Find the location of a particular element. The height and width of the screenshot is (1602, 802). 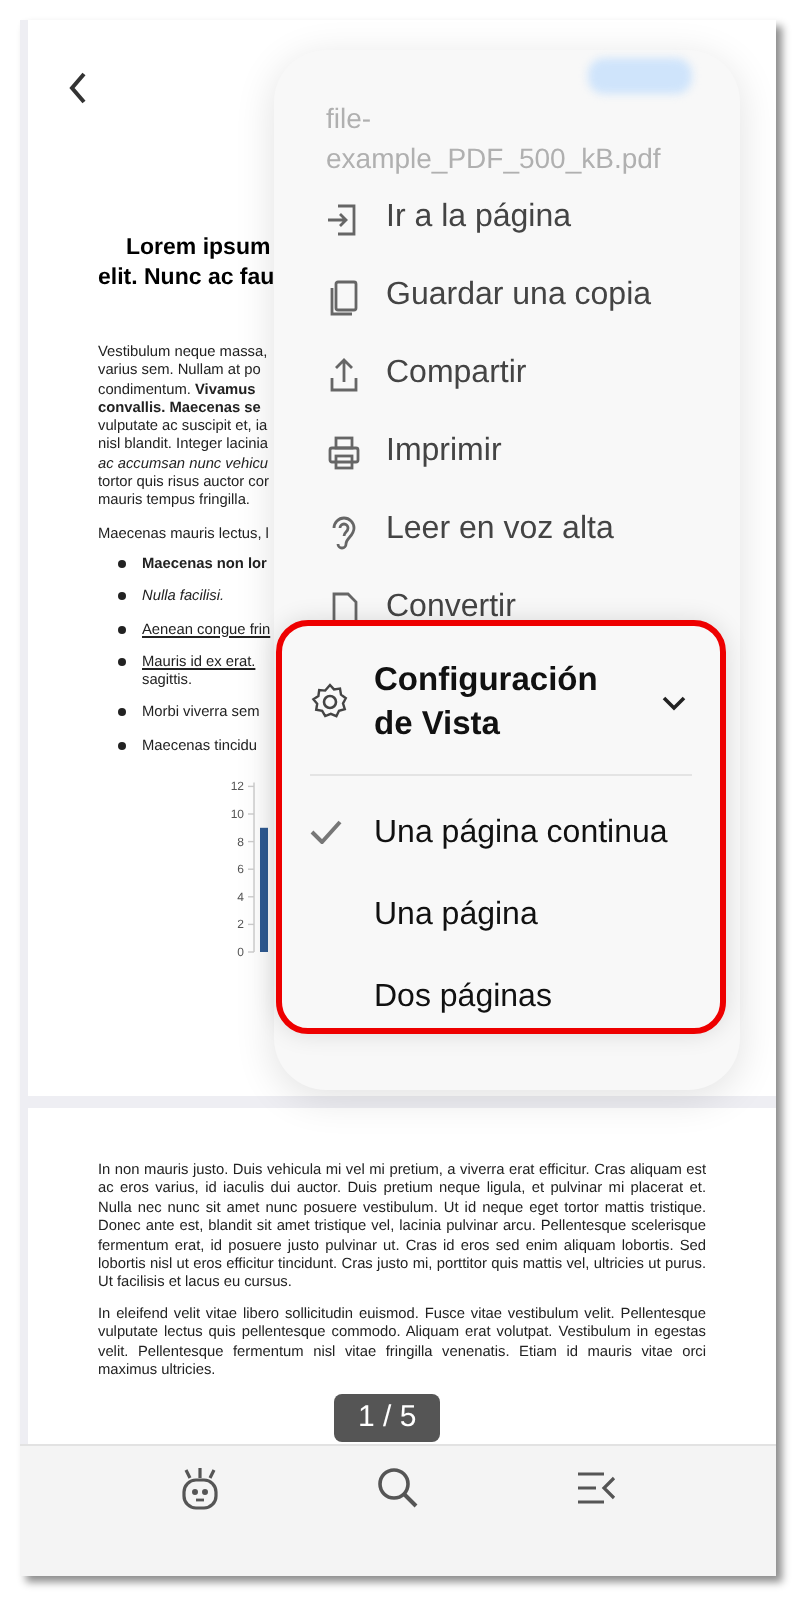

page-indicator: 1 / 5 is located at coordinates (387, 1418).